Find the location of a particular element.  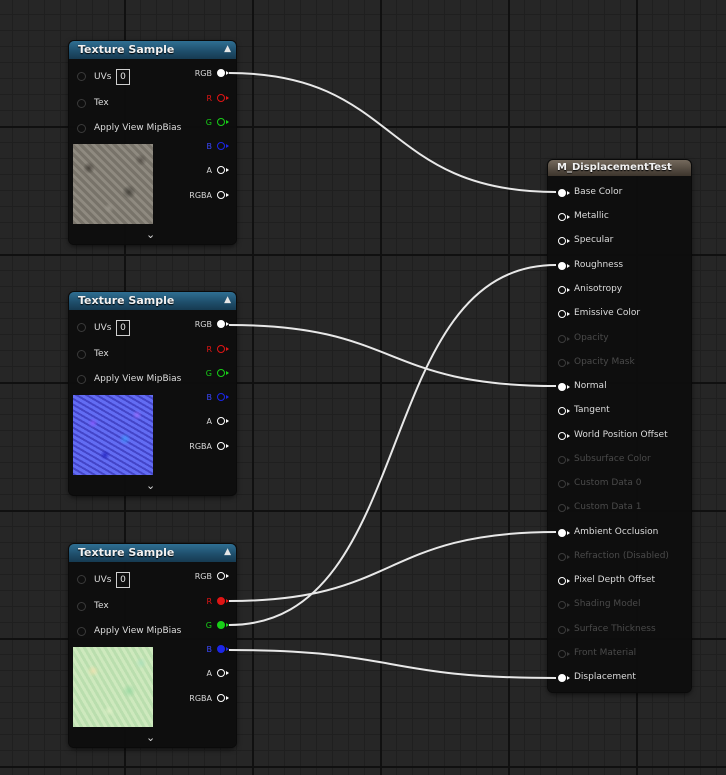

r-output-label: R is located at coordinates (209, 98).